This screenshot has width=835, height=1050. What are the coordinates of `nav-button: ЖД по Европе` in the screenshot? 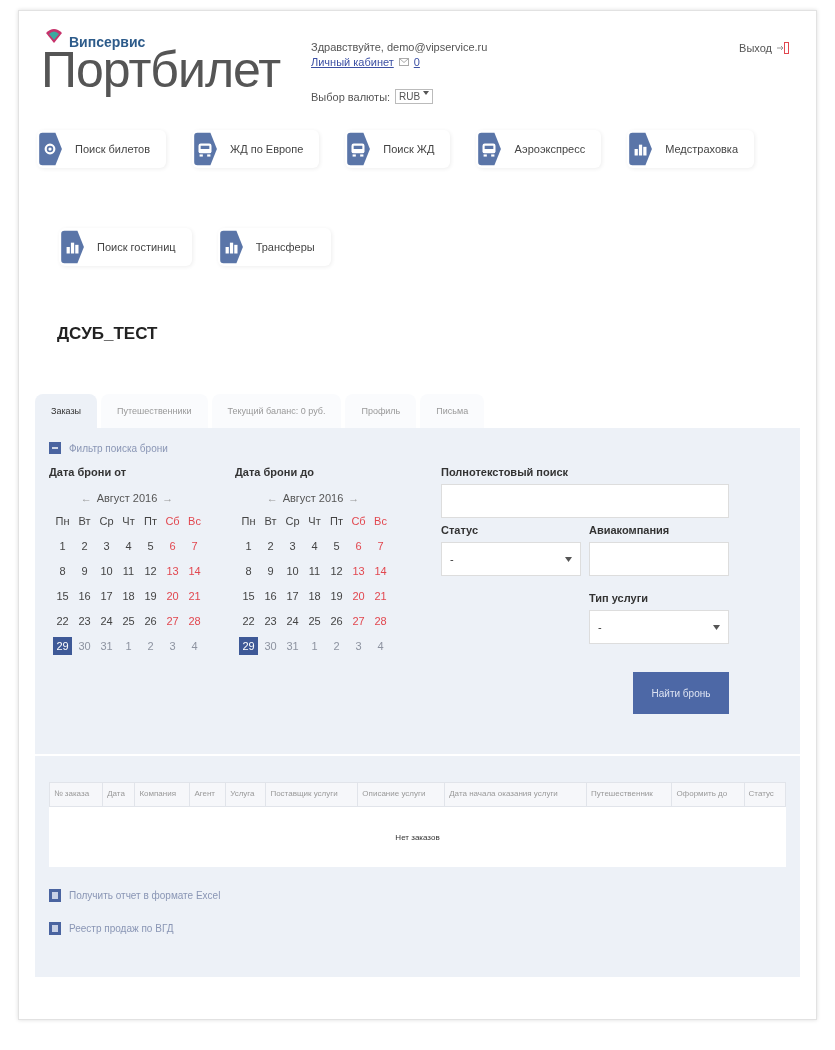 It's located at (256, 149).